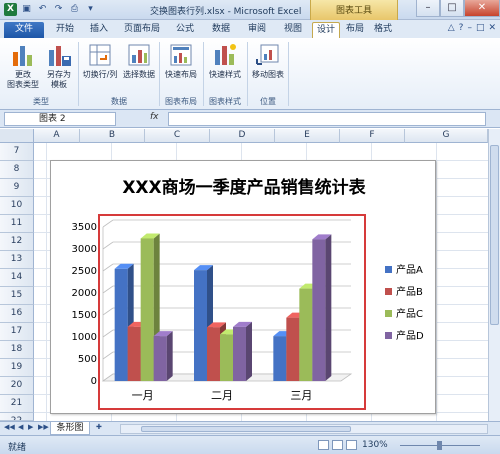 The height and width of the screenshot is (454, 500). Describe the element at coordinates (181, 61) in the screenshot. I see `quick-layout-button: 快速布局` at that location.